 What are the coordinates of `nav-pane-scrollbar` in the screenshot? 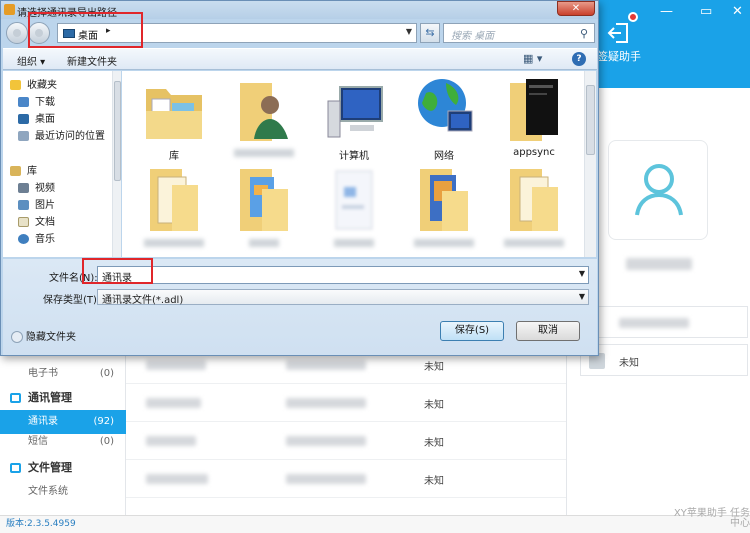 It's located at (116, 164).